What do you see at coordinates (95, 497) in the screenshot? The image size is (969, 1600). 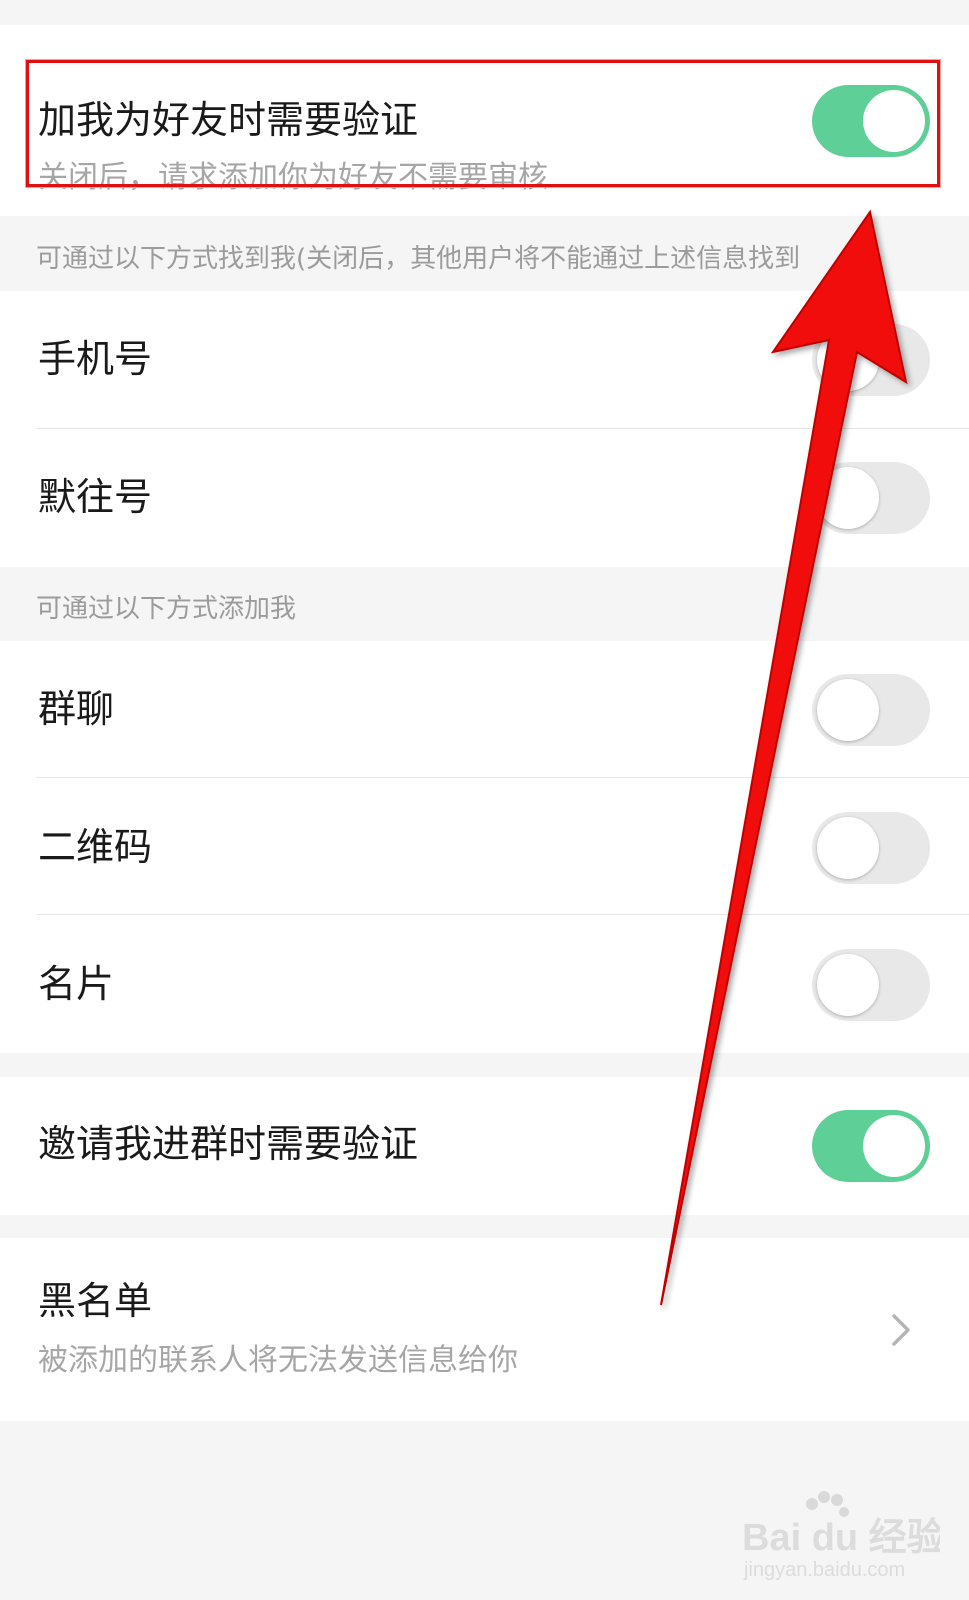 I see `account-id-label: 默往号` at bounding box center [95, 497].